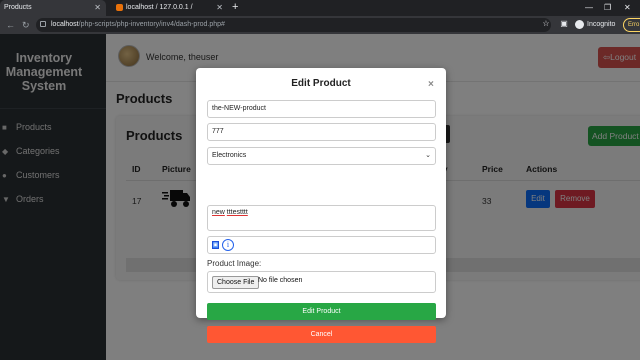 The image size is (640, 360). Describe the element at coordinates (43, 24) in the screenshot. I see `info-icon` at that location.